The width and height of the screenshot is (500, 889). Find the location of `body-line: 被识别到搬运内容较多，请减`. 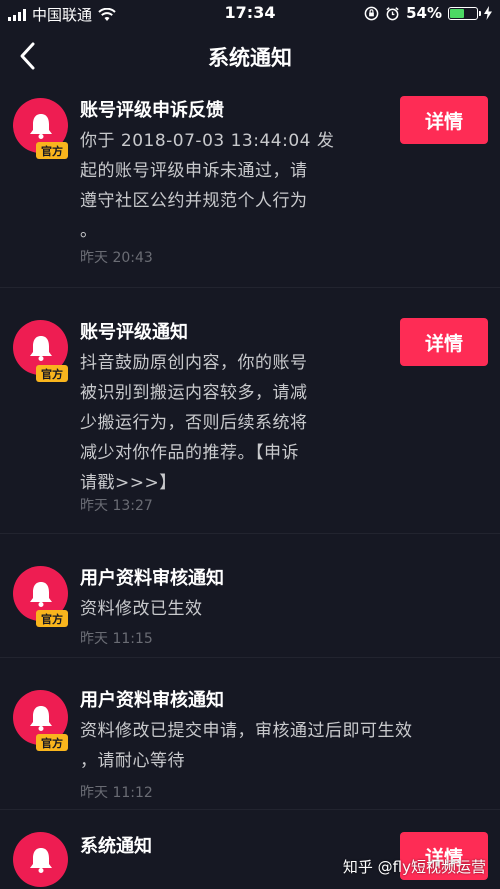

body-line: 被识别到搬运内容较多，请减 is located at coordinates (194, 393).